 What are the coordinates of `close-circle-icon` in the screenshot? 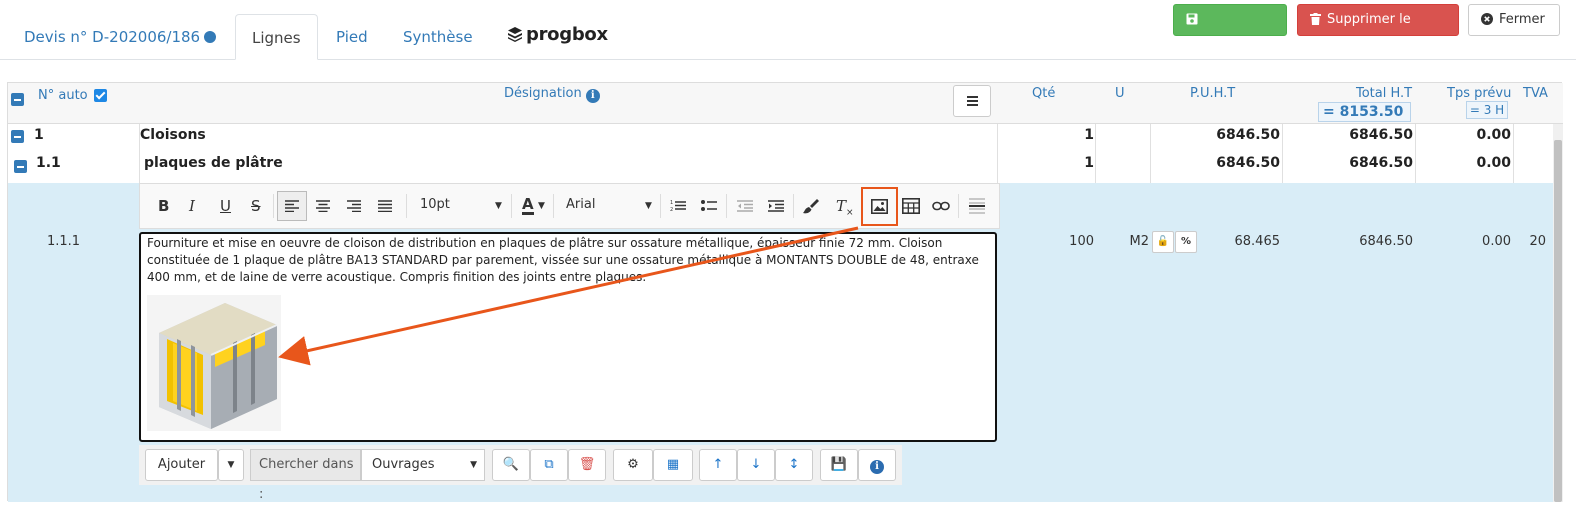 It's located at (1487, 19).